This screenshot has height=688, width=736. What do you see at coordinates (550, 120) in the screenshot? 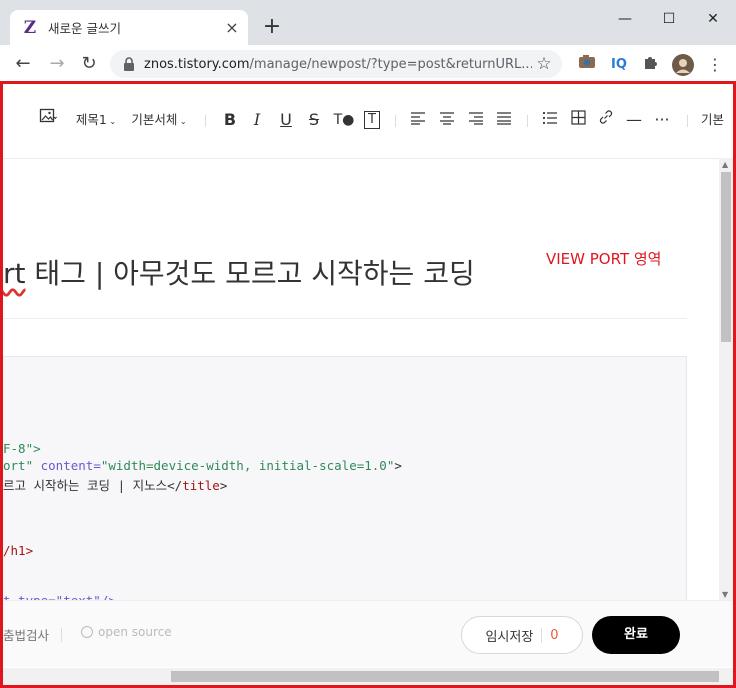
I see `bullet-list-icon` at bounding box center [550, 120].